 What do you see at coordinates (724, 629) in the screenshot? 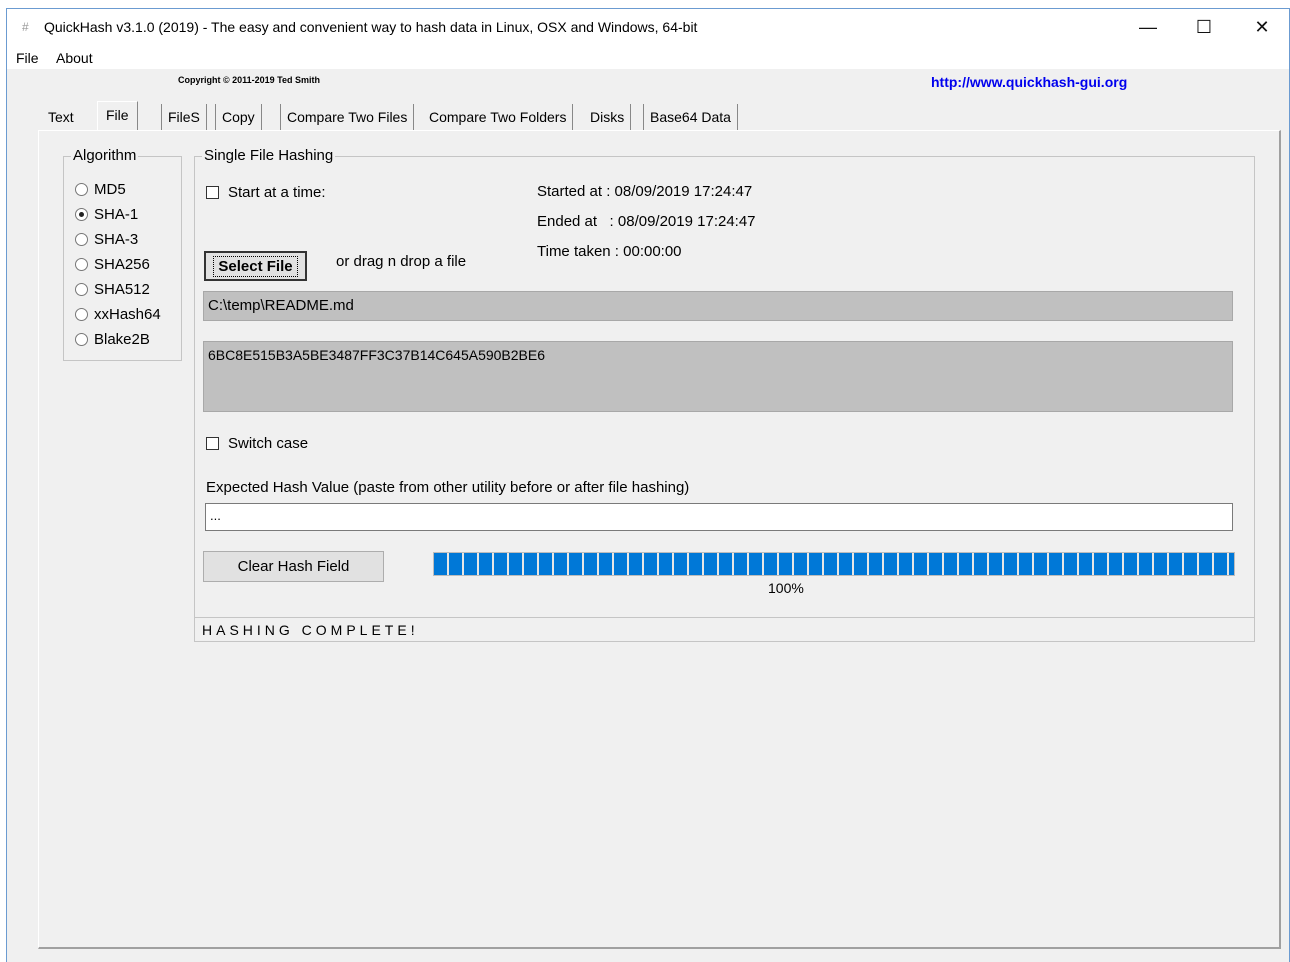
I see `status-bar: HASHING COMPLETE!` at bounding box center [724, 629].